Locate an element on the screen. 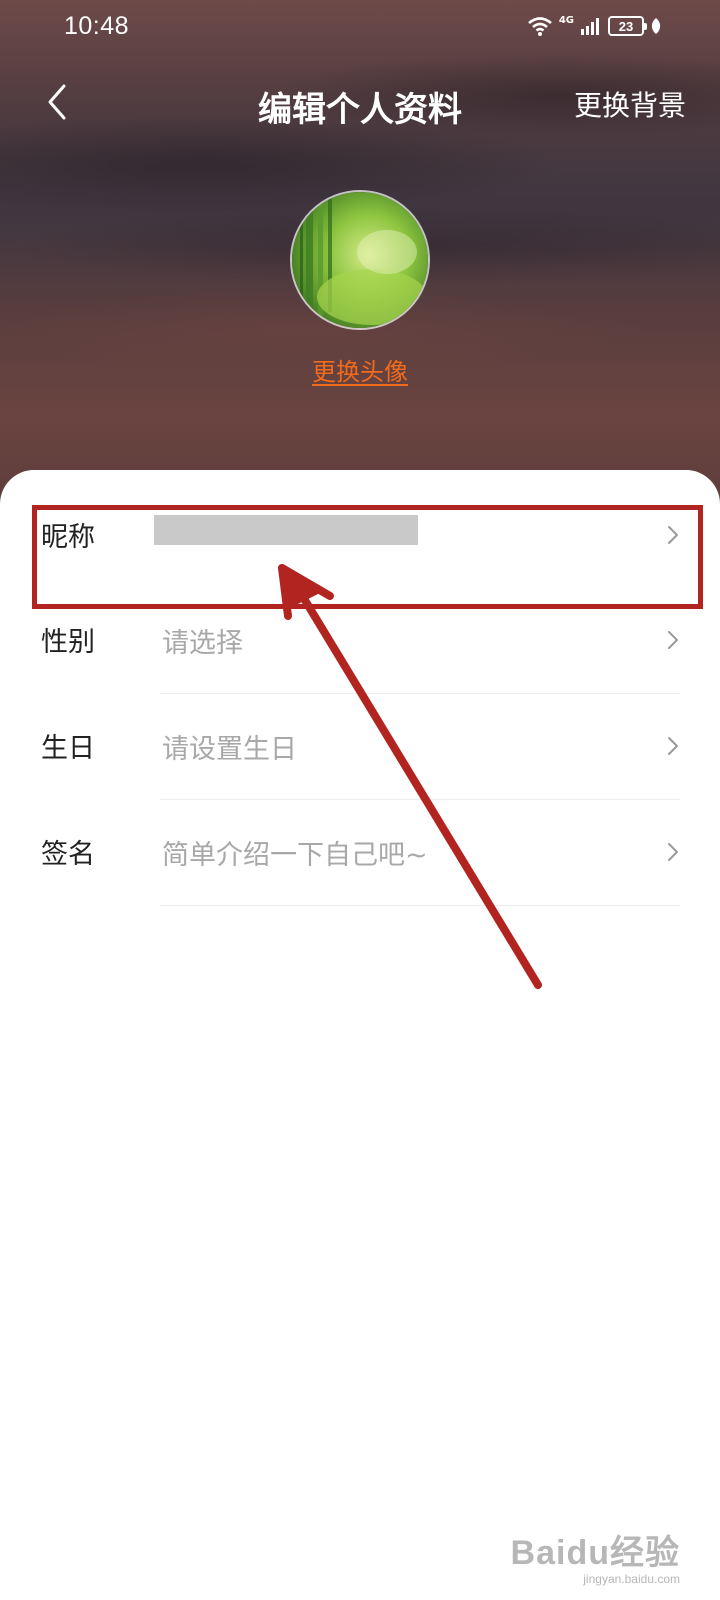 This screenshot has height=1600, width=720. field-label-birthday: 生日 is located at coordinates (68, 748).